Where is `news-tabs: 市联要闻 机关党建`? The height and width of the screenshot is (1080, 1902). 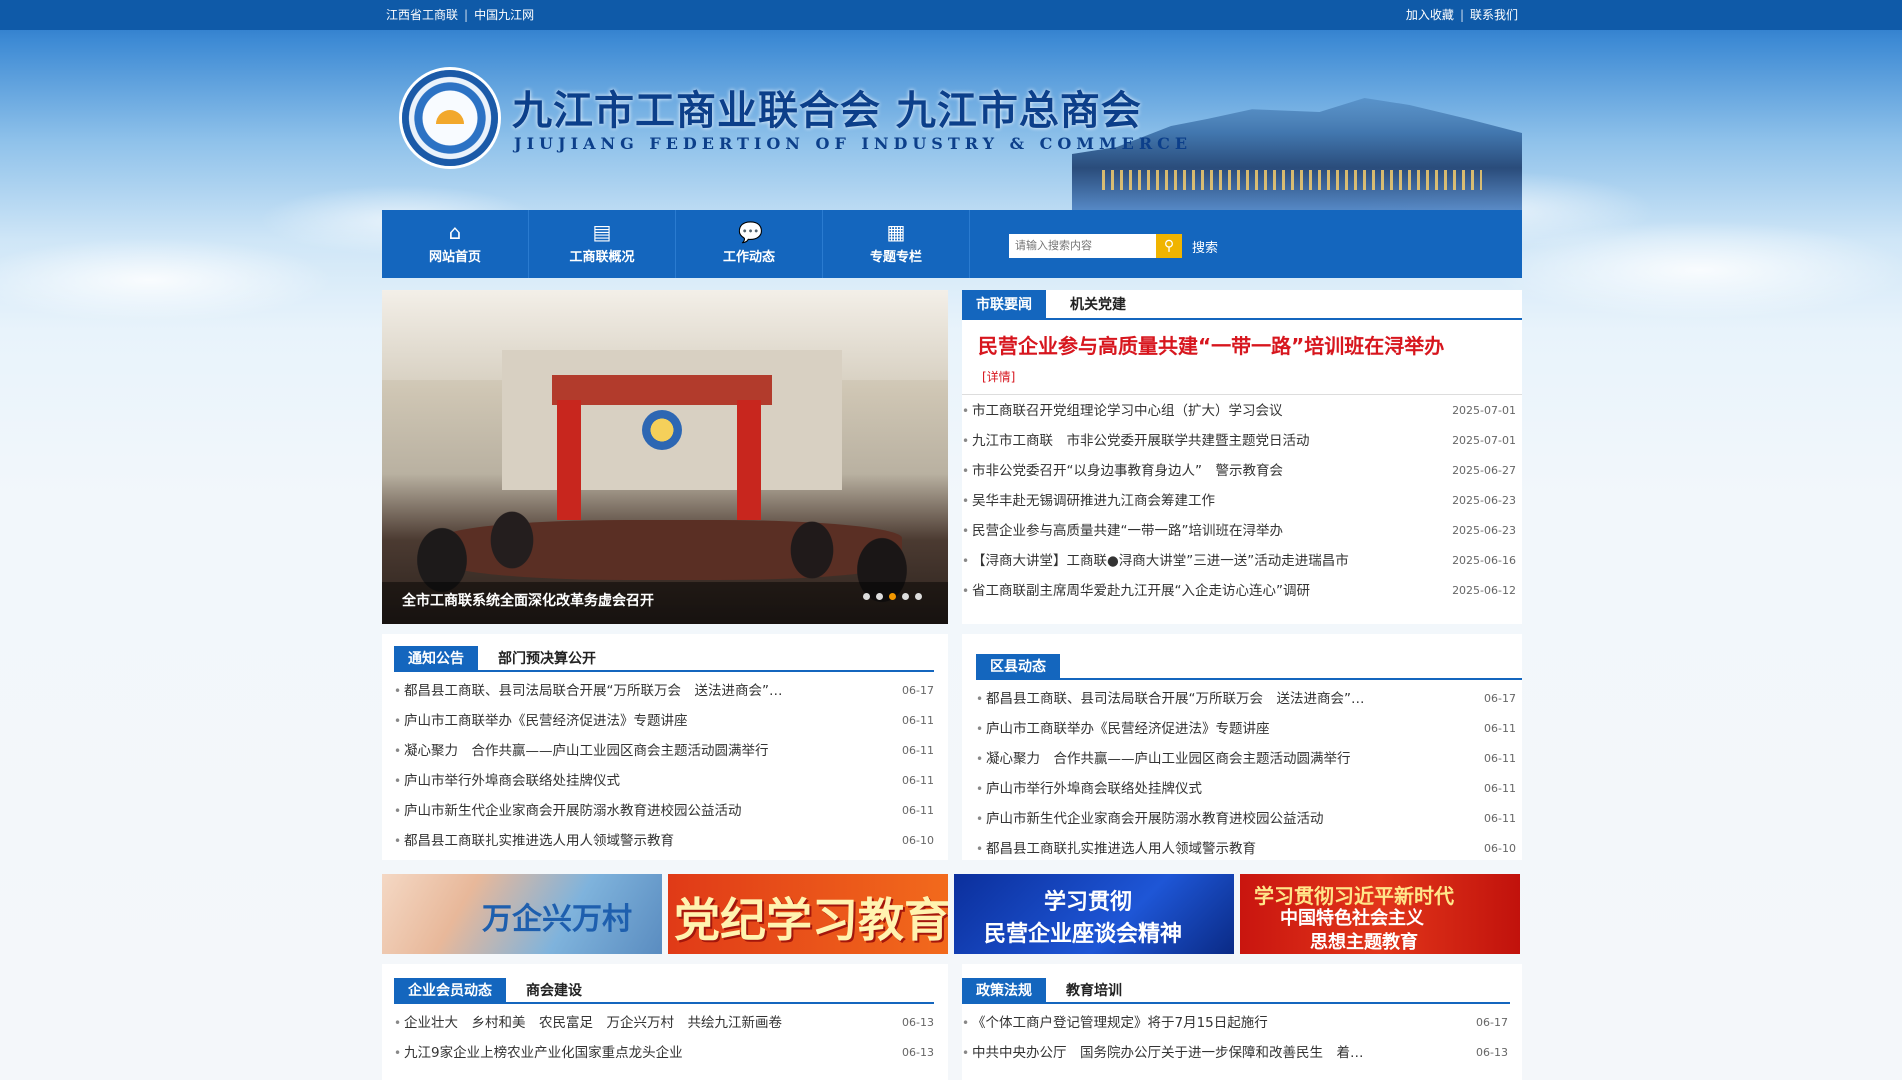
news-tabs: 市联要闻 机关党建 is located at coordinates (1242, 305).